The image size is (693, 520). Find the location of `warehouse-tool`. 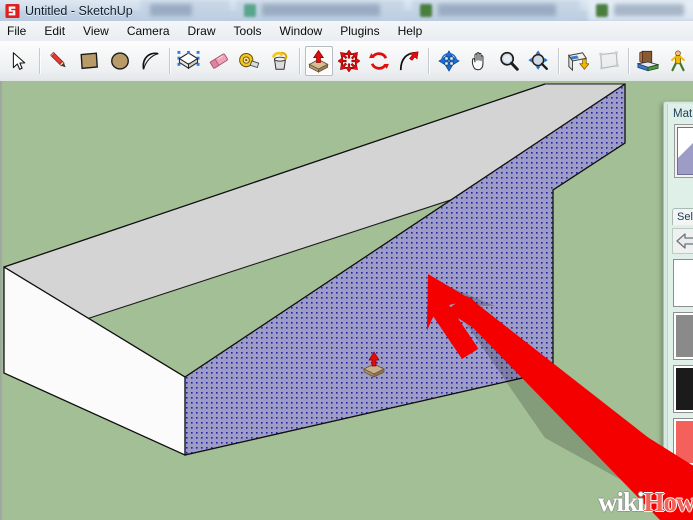

warehouse-tool is located at coordinates (648, 61).